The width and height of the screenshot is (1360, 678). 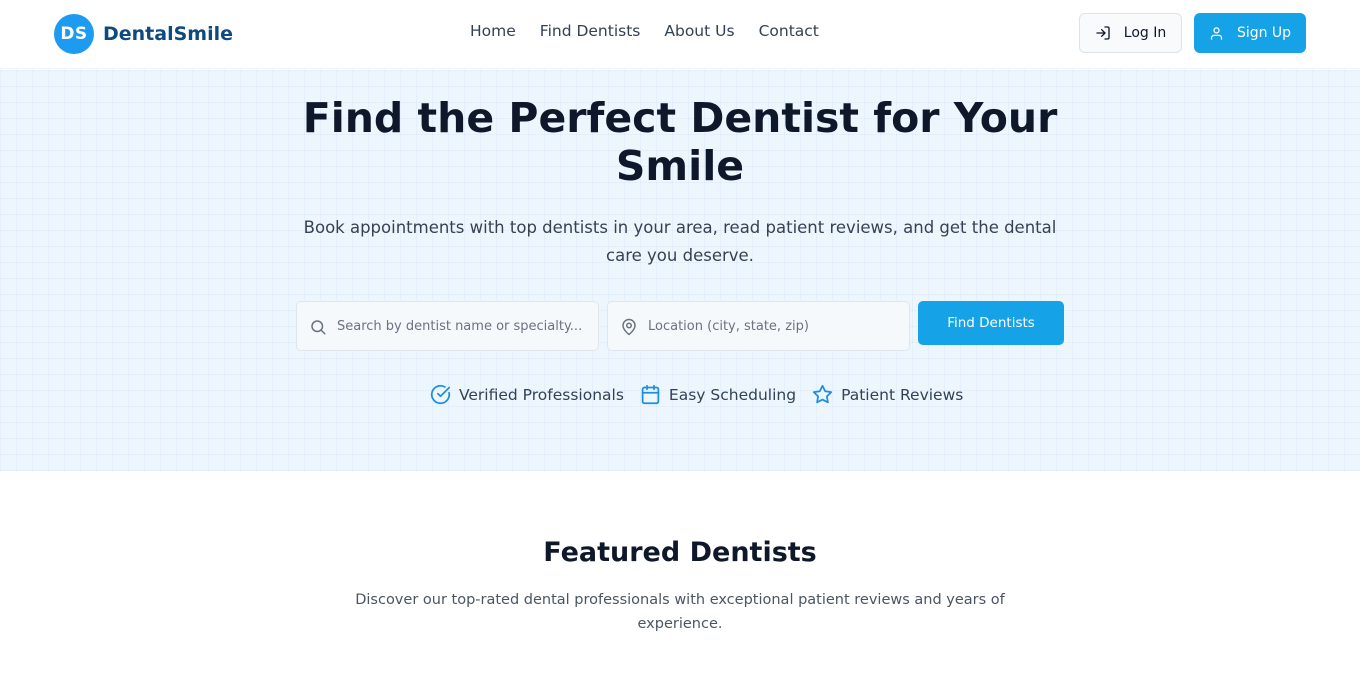 I want to click on search-icon, so click(x=318, y=327).